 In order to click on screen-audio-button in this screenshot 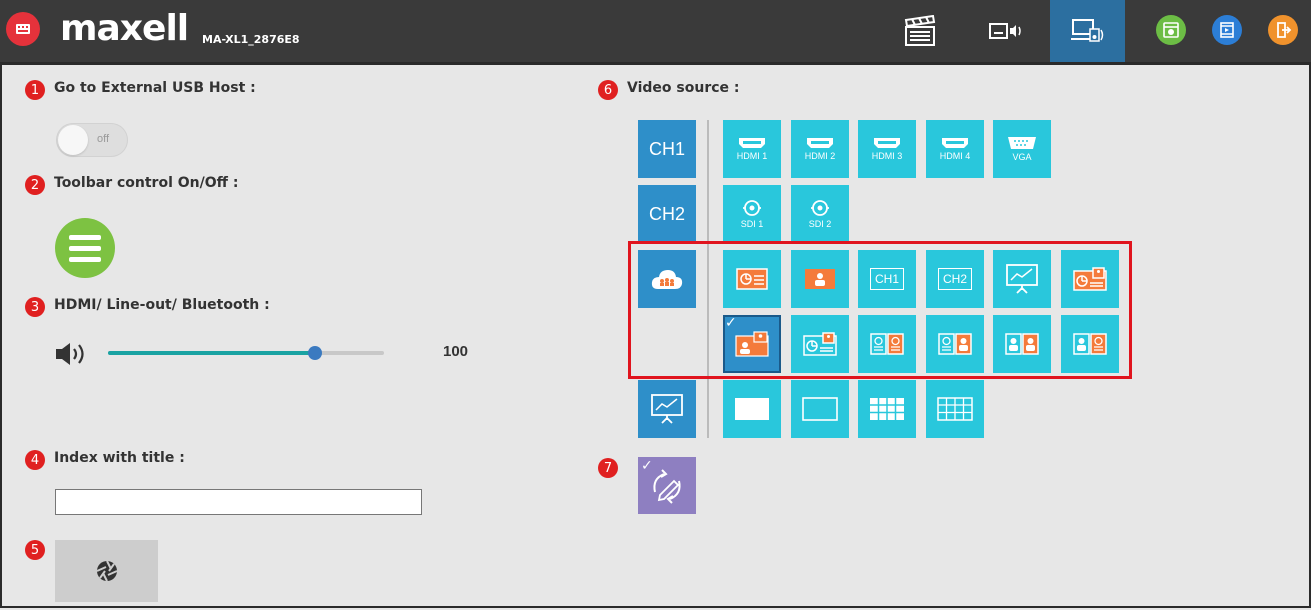, I will do `click(1005, 31)`.